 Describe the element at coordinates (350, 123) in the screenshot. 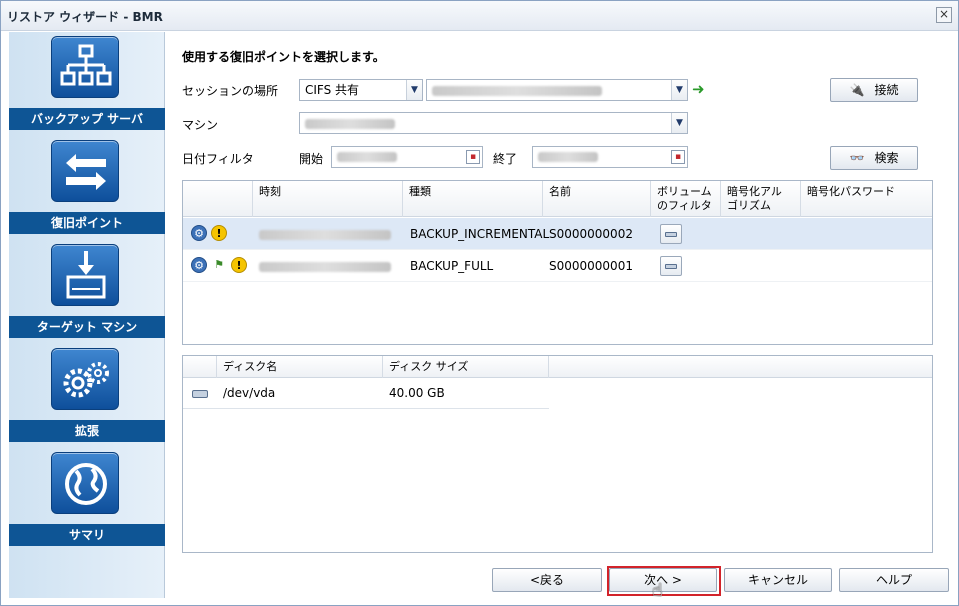

I see `redacted-machine` at that location.